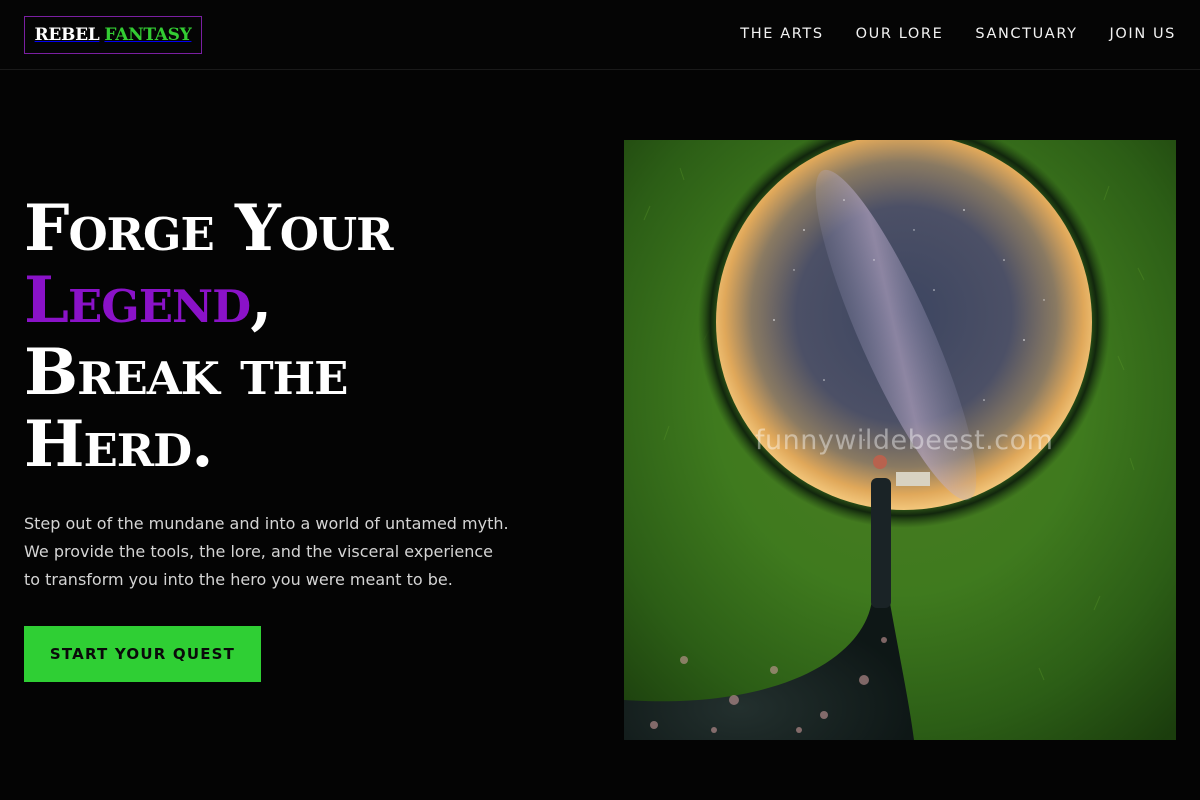 This screenshot has height=800, width=1200. Describe the element at coordinates (118, 444) in the screenshot. I see `headline-line-4: Herd.` at that location.